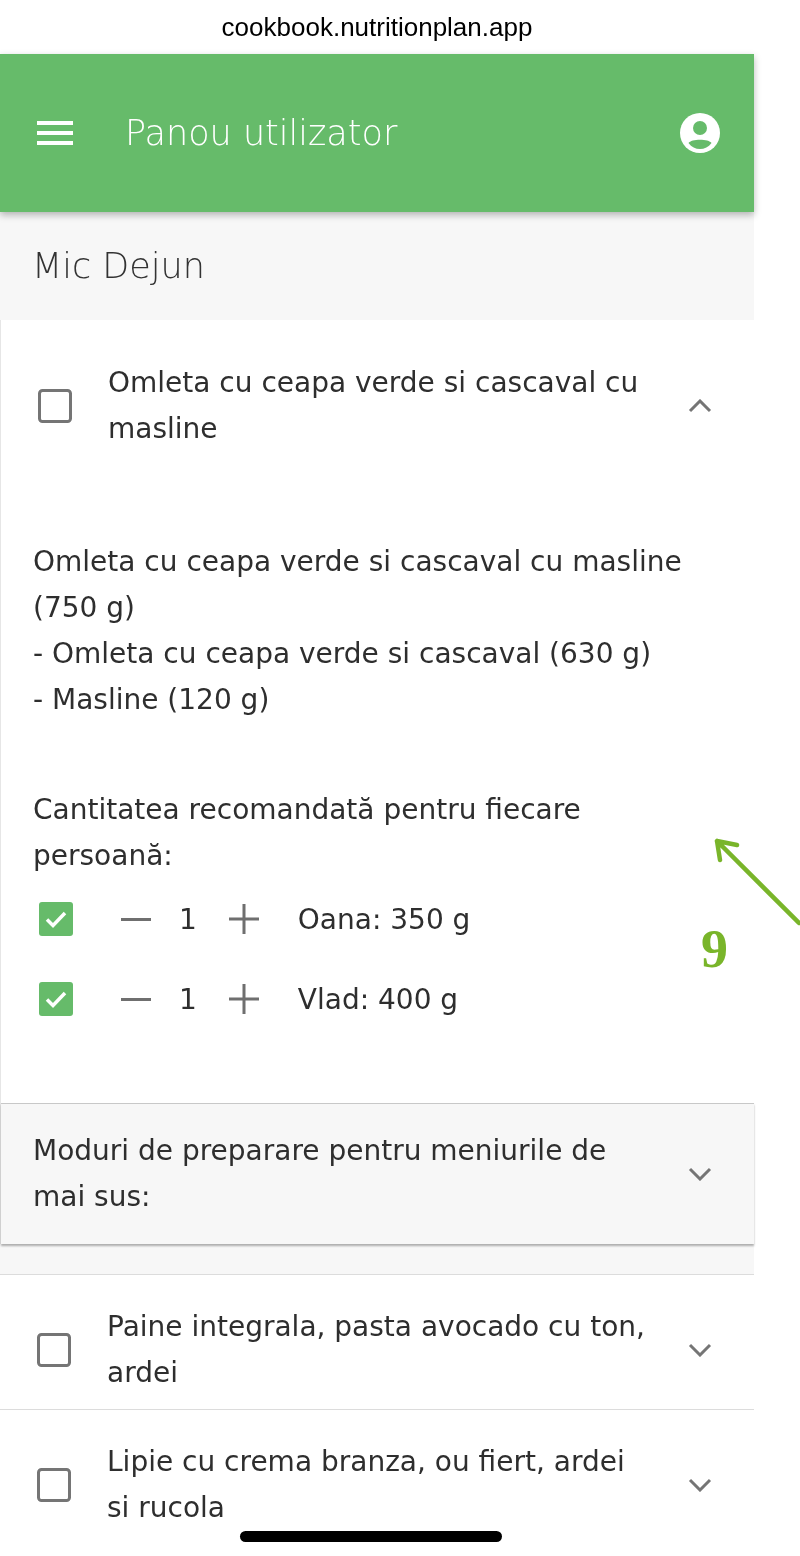 The image size is (800, 1556). Describe the element at coordinates (384, 919) in the screenshot. I see `portion-label: Oana: 350 g` at that location.